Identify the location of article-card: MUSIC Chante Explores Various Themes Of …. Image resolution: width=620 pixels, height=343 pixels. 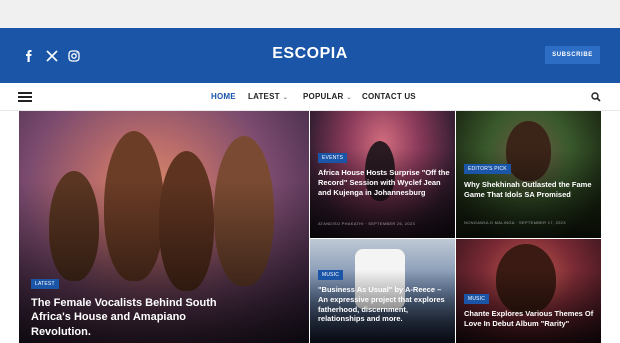
(528, 291).